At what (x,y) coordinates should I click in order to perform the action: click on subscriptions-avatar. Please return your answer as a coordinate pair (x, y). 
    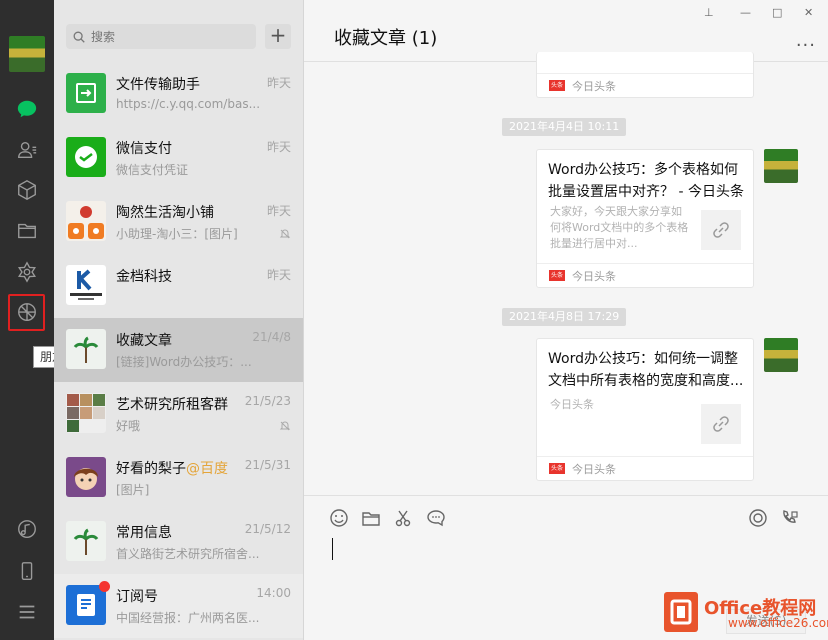
    Looking at the image, I should click on (86, 605).